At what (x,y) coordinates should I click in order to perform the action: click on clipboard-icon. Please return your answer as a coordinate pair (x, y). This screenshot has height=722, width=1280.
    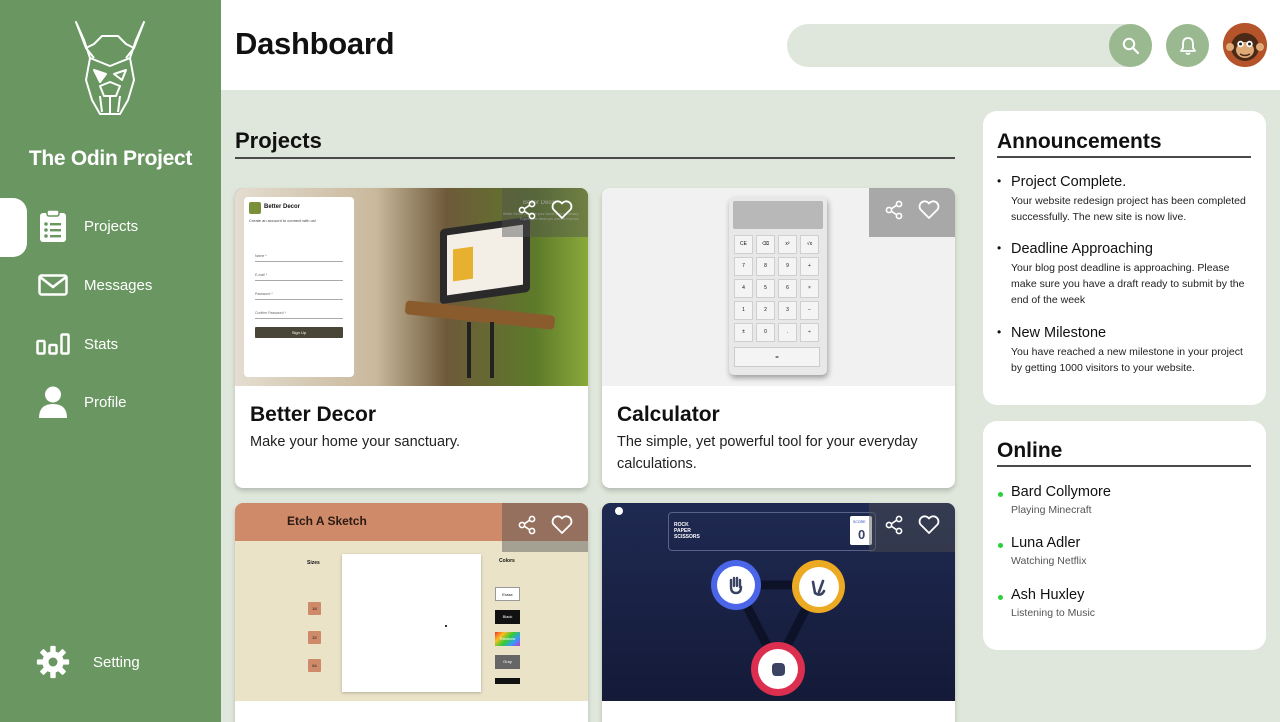
    Looking at the image, I should click on (53, 226).